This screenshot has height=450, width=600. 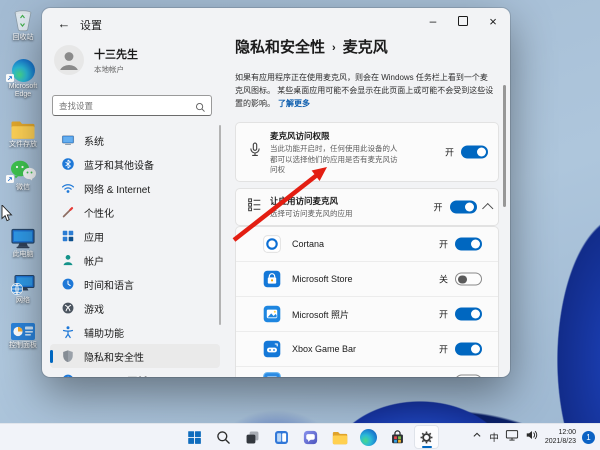 I want to click on widgets-button, so click(x=281, y=437).